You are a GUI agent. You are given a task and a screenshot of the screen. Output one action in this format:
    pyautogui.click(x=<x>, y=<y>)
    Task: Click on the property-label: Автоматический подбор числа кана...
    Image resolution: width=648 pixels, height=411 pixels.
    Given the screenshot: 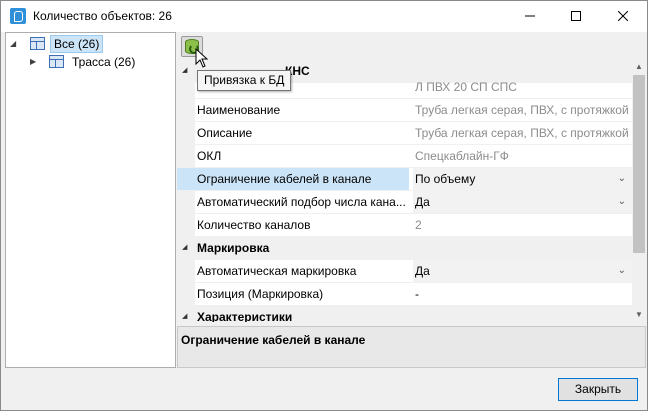 What is the action you would take?
    pyautogui.click(x=301, y=202)
    